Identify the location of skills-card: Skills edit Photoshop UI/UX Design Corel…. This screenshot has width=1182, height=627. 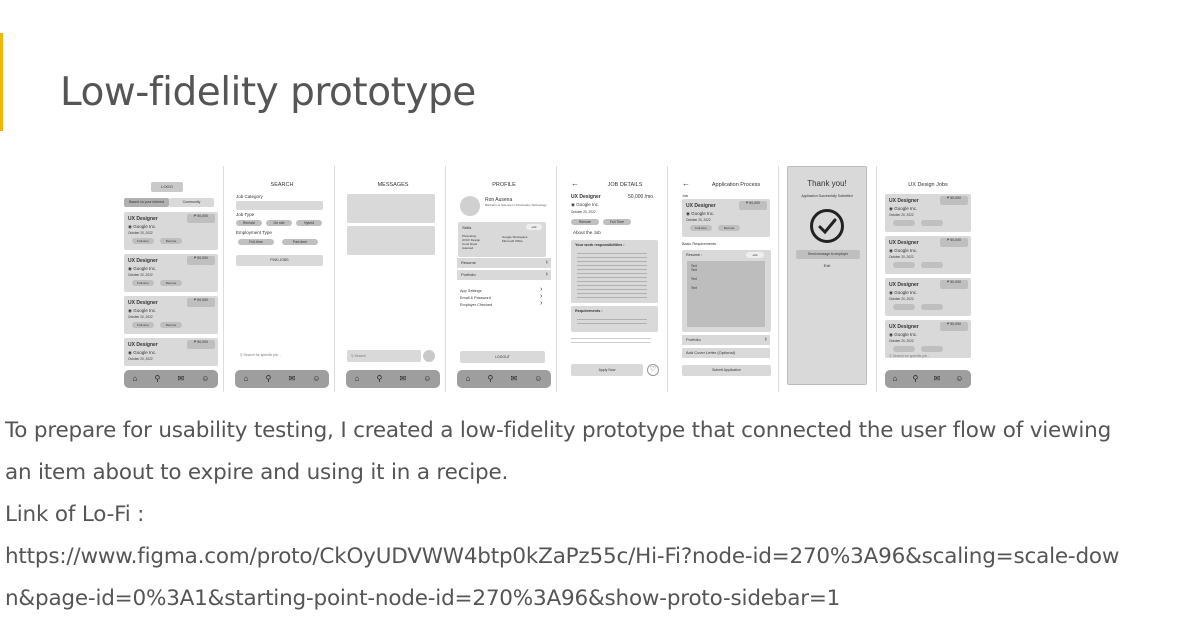
(502, 239).